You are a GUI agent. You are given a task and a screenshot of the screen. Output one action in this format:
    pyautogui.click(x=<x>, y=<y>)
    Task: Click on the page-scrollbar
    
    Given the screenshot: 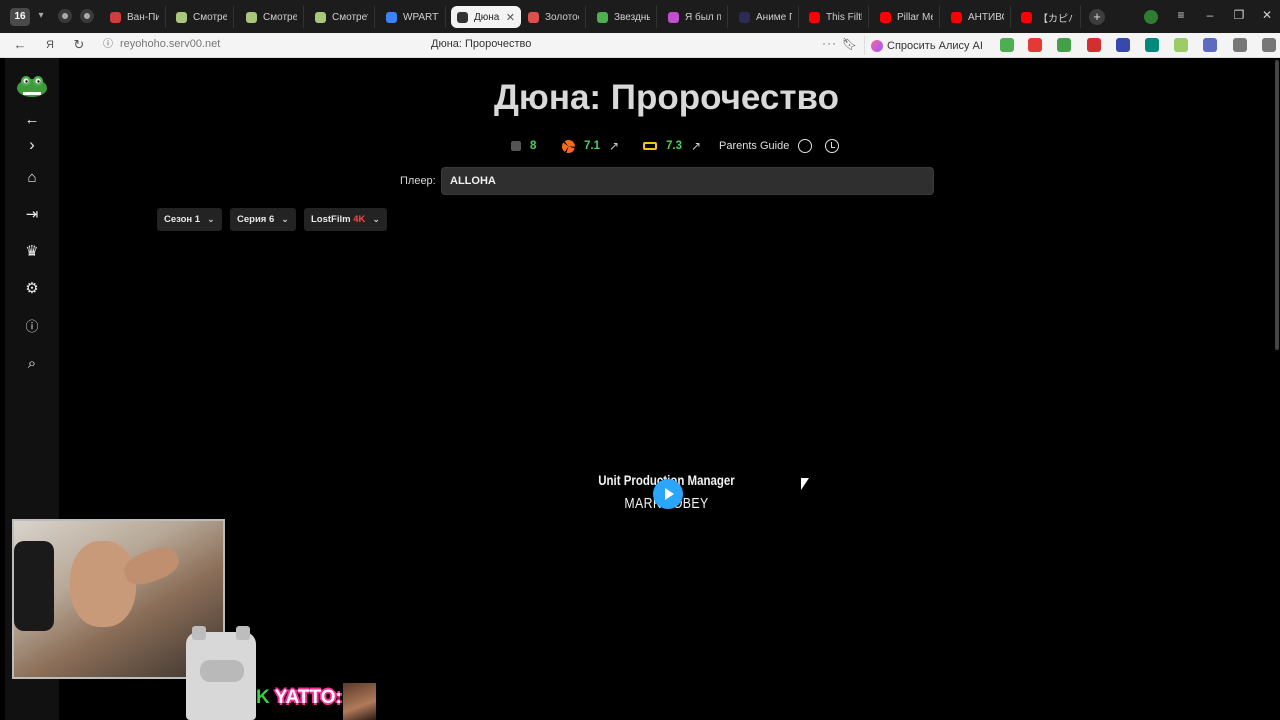 What is the action you would take?
    pyautogui.click(x=1277, y=205)
    